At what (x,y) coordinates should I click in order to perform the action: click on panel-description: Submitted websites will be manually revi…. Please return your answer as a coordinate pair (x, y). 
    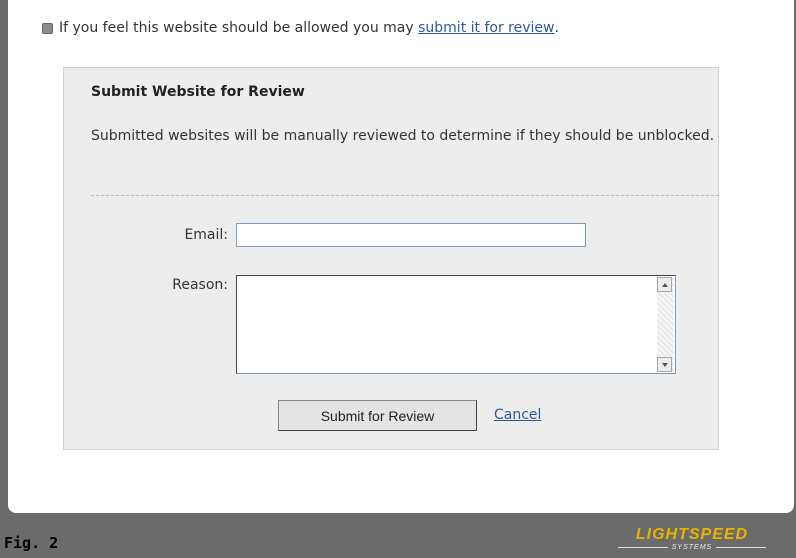
    Looking at the image, I should click on (403, 136).